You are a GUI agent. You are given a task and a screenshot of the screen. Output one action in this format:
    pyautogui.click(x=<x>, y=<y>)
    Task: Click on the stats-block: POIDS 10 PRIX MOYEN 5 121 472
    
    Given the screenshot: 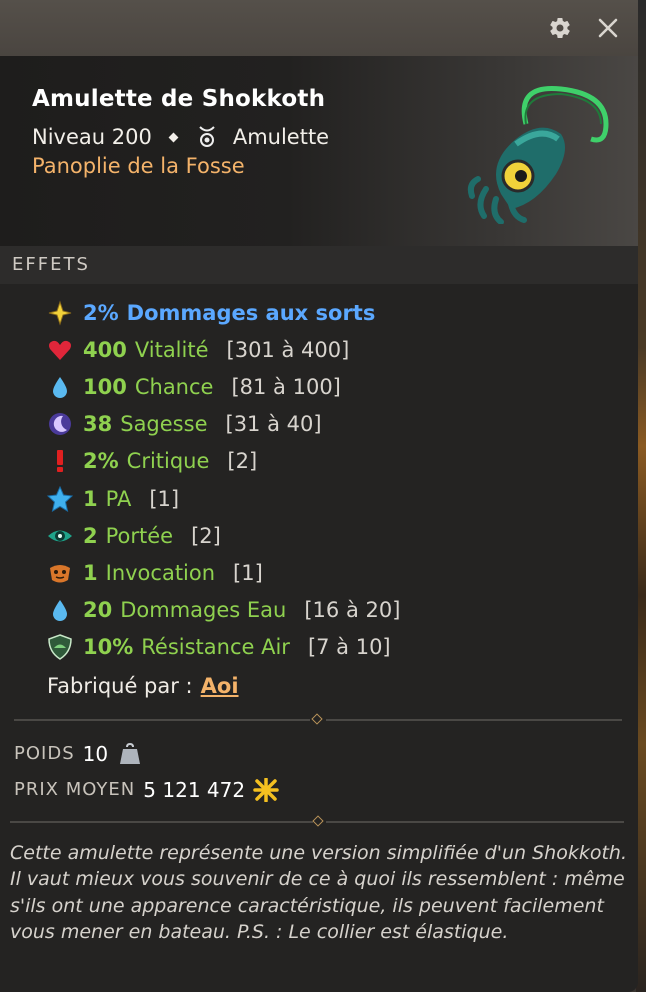 What is the action you would take?
    pyautogui.click(x=319, y=769)
    